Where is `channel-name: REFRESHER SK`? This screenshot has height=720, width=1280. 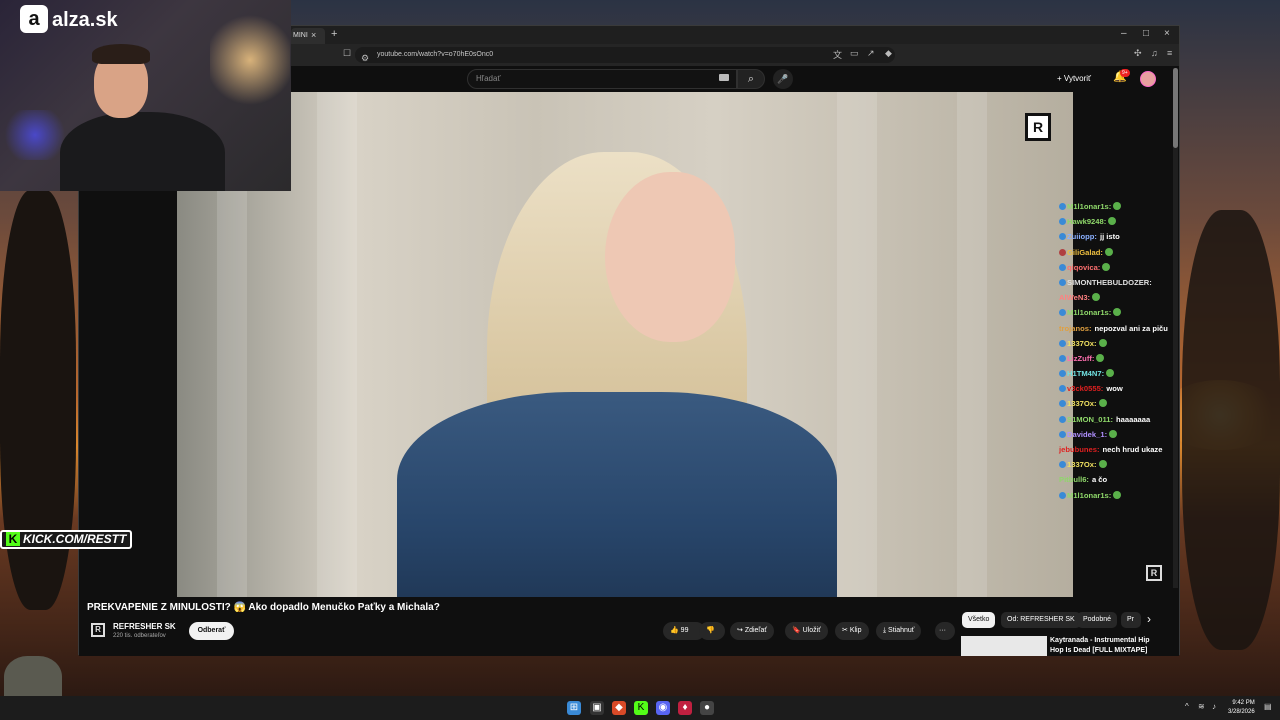
channel-name: REFRESHER SK is located at coordinates (144, 626).